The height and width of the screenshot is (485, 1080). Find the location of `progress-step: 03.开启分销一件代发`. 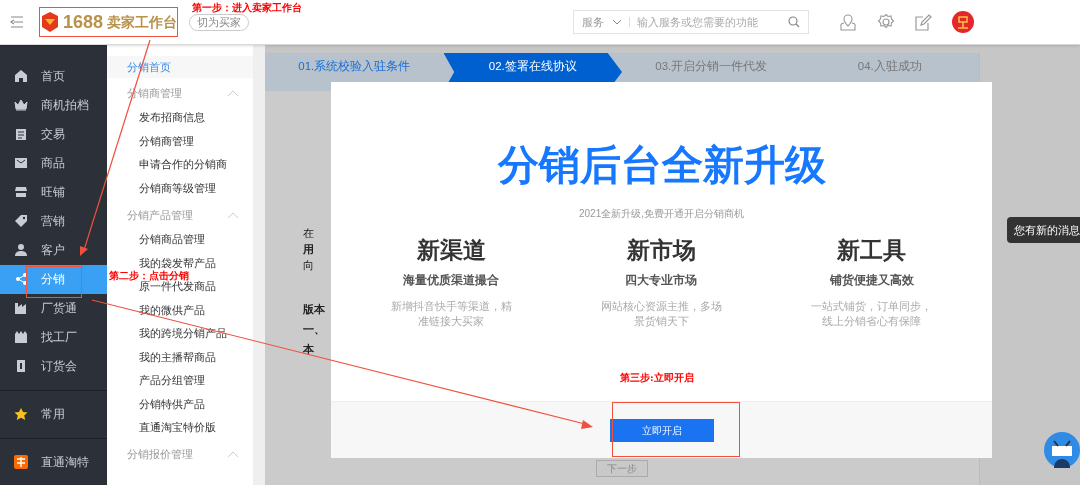

progress-step: 03.开启分销一件代发 is located at coordinates (711, 72).